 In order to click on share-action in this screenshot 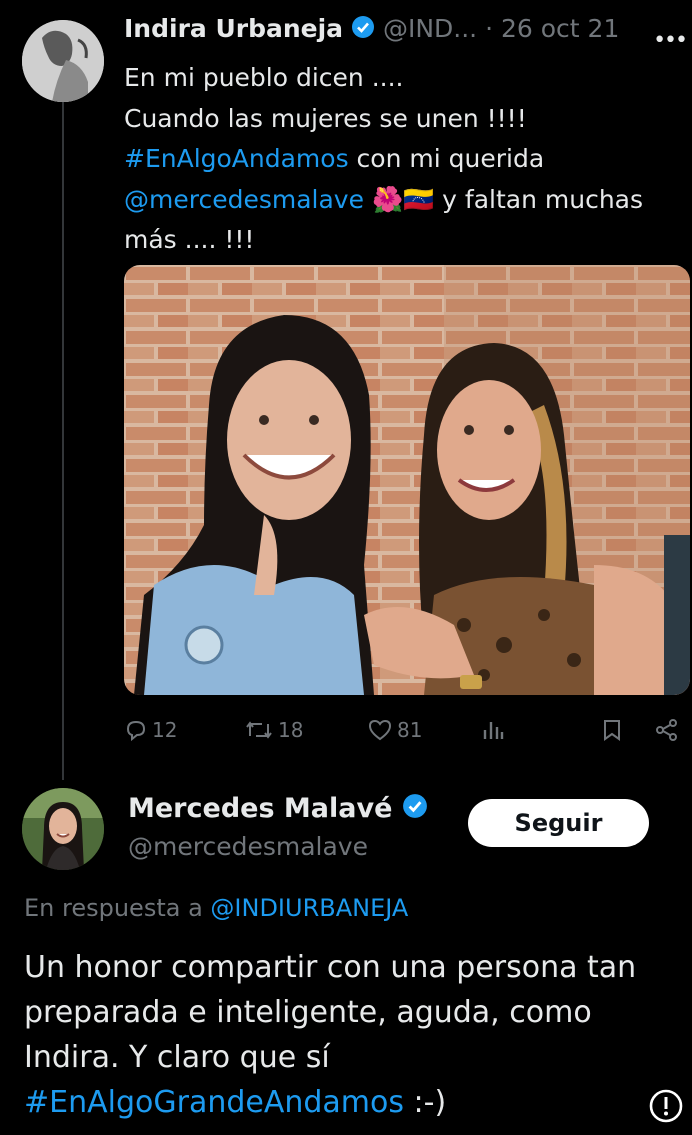, I will do `click(667, 730)`.